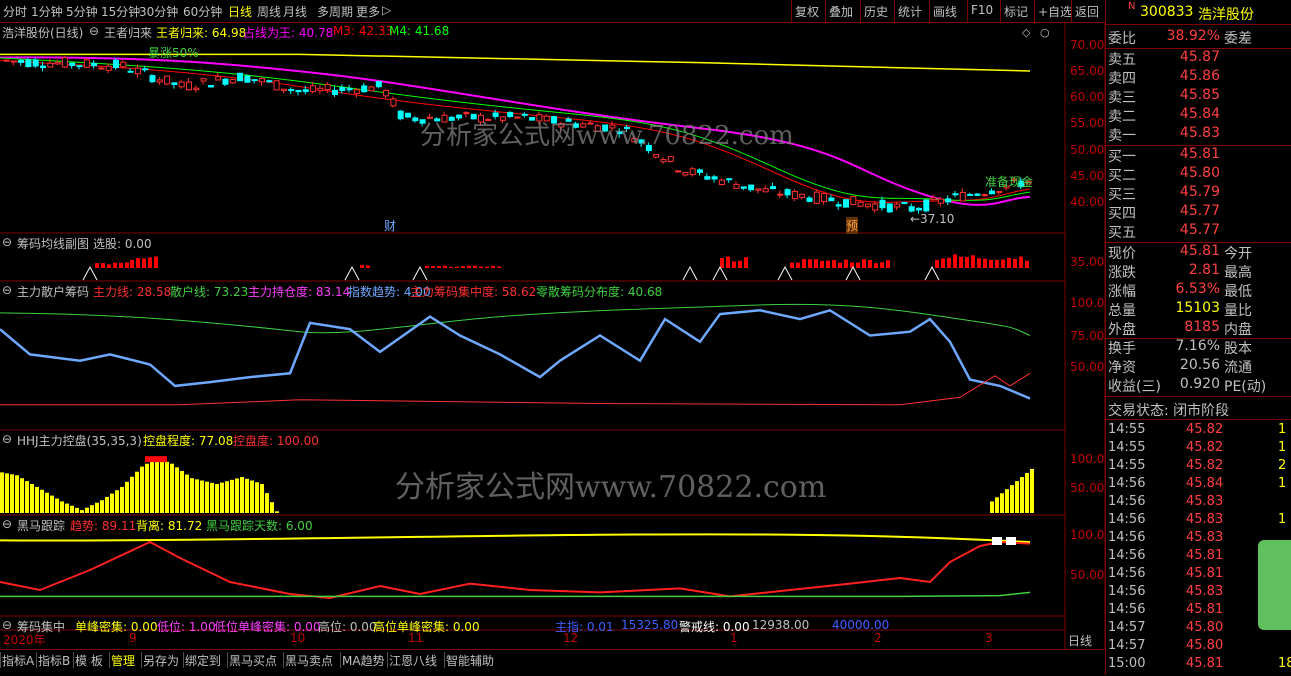  Describe the element at coordinates (386, 10) in the screenshot. I see `more-chevron-icon: ▷` at that location.